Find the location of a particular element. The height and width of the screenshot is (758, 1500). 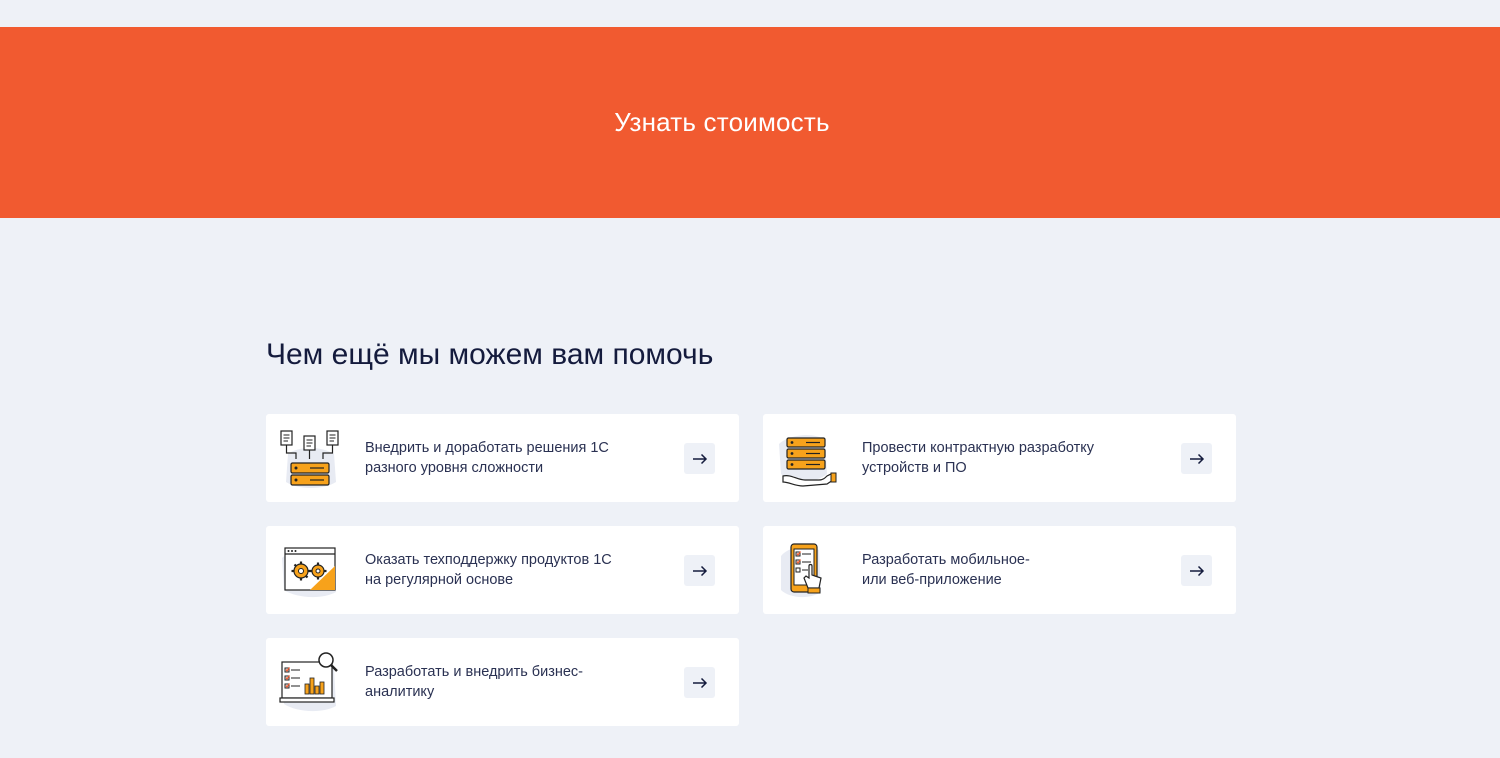

service-card-text: Разработать и внедрить бизнес- аналитику is located at coordinates (474, 682).